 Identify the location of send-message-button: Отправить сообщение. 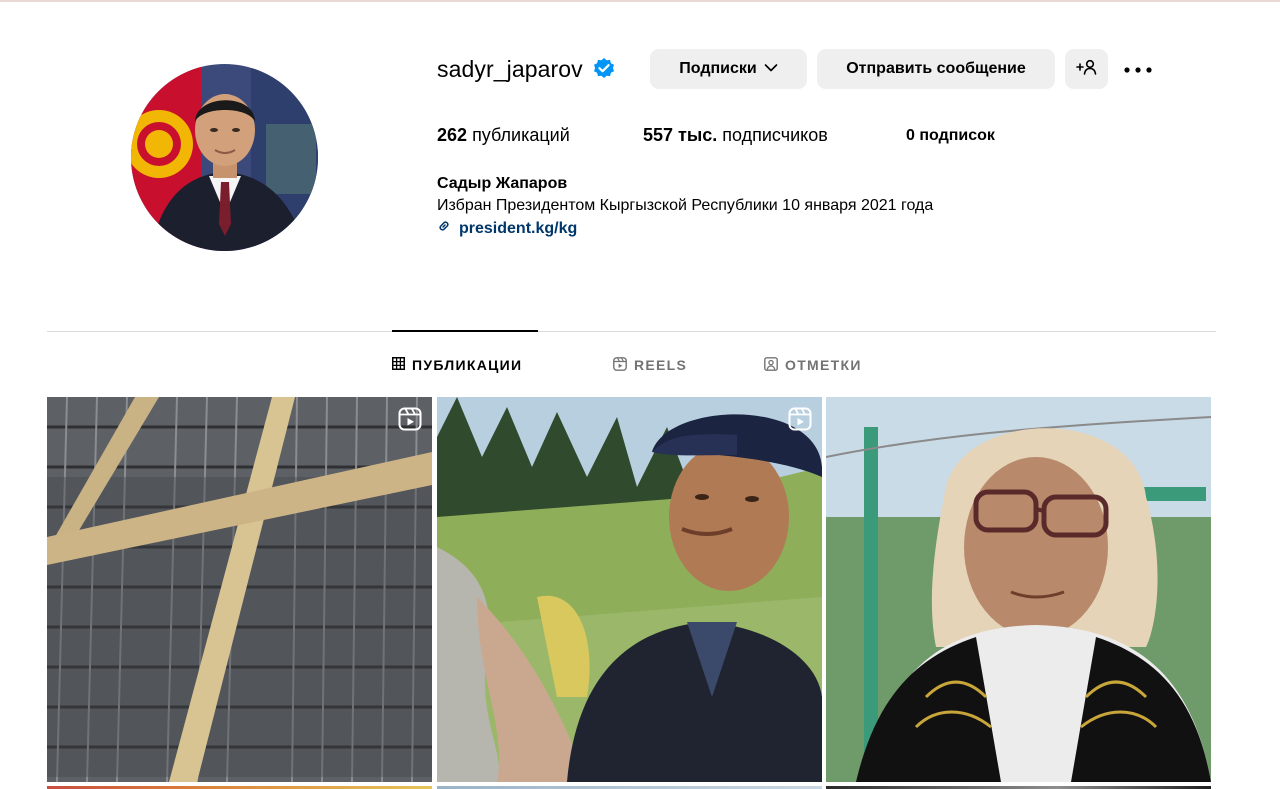
(936, 69).